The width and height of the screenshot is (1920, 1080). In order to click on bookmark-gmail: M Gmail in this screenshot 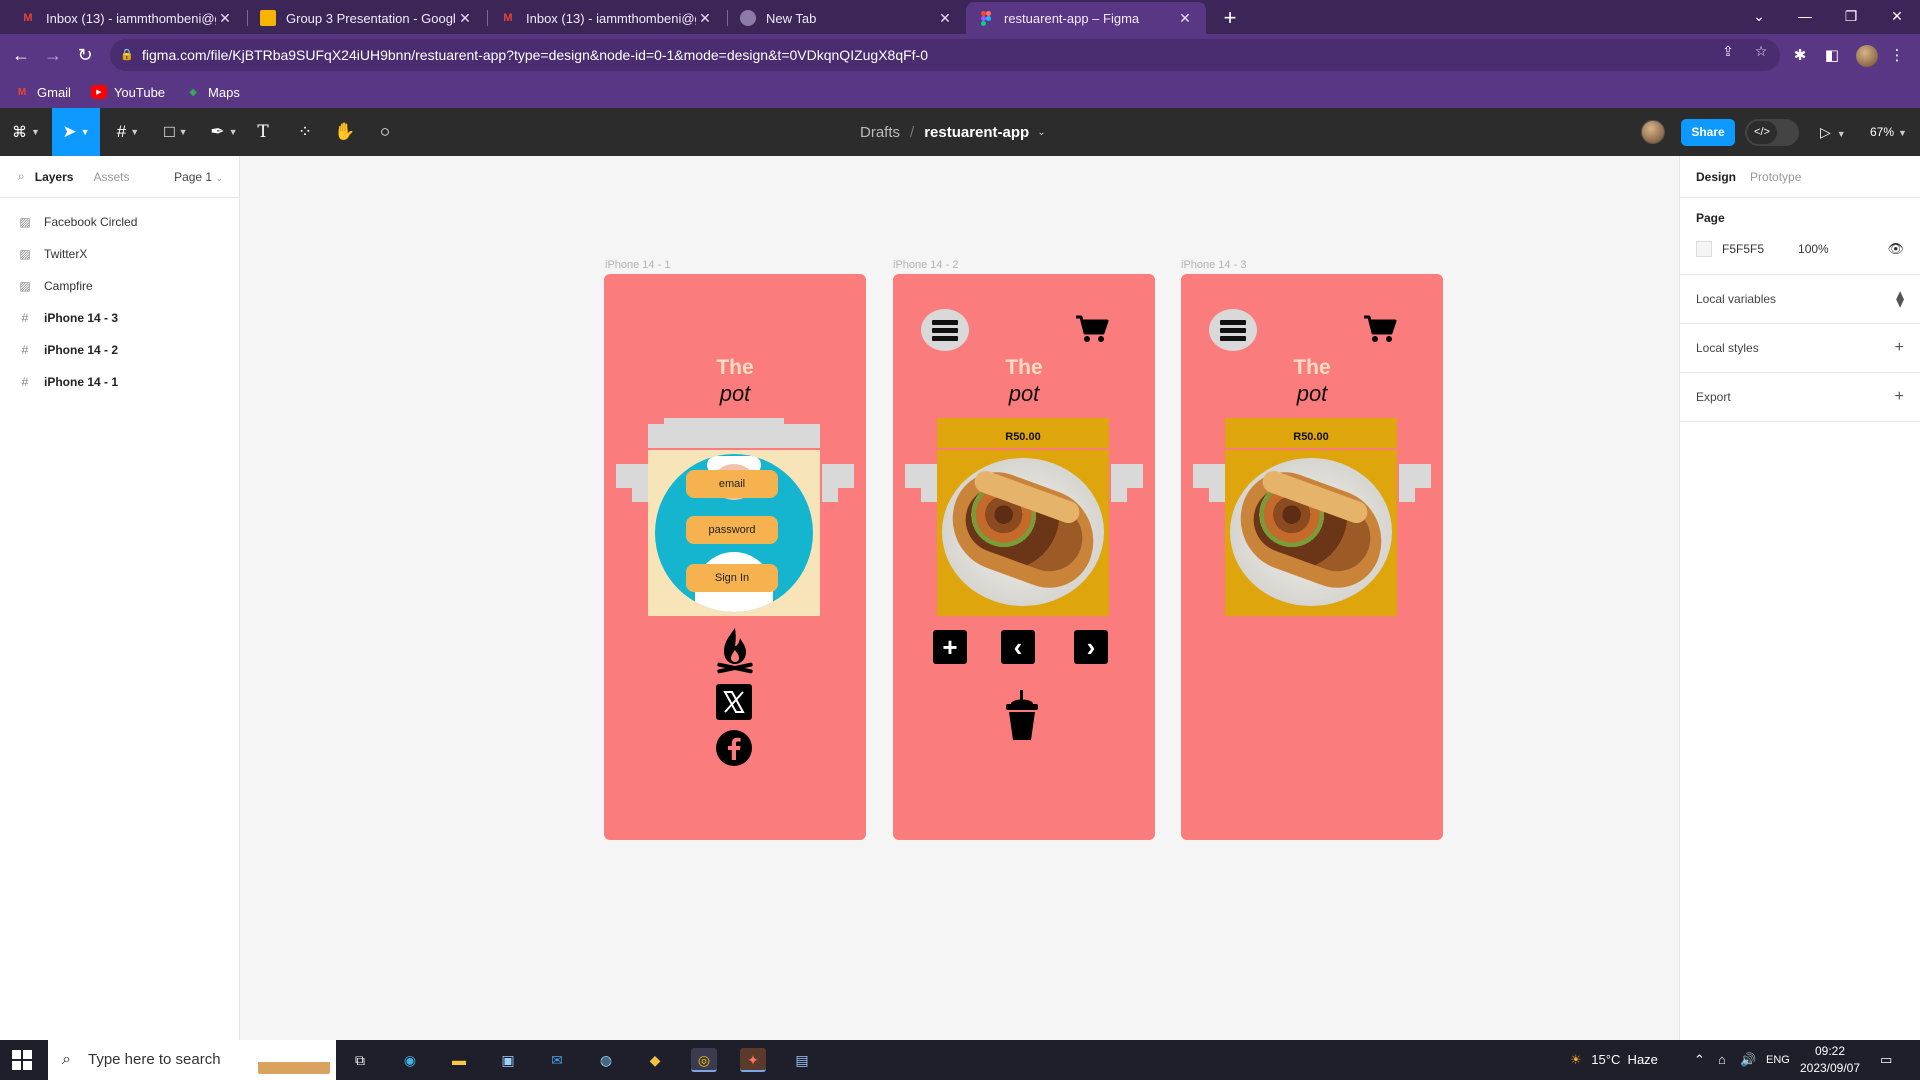, I will do `click(42, 92)`.